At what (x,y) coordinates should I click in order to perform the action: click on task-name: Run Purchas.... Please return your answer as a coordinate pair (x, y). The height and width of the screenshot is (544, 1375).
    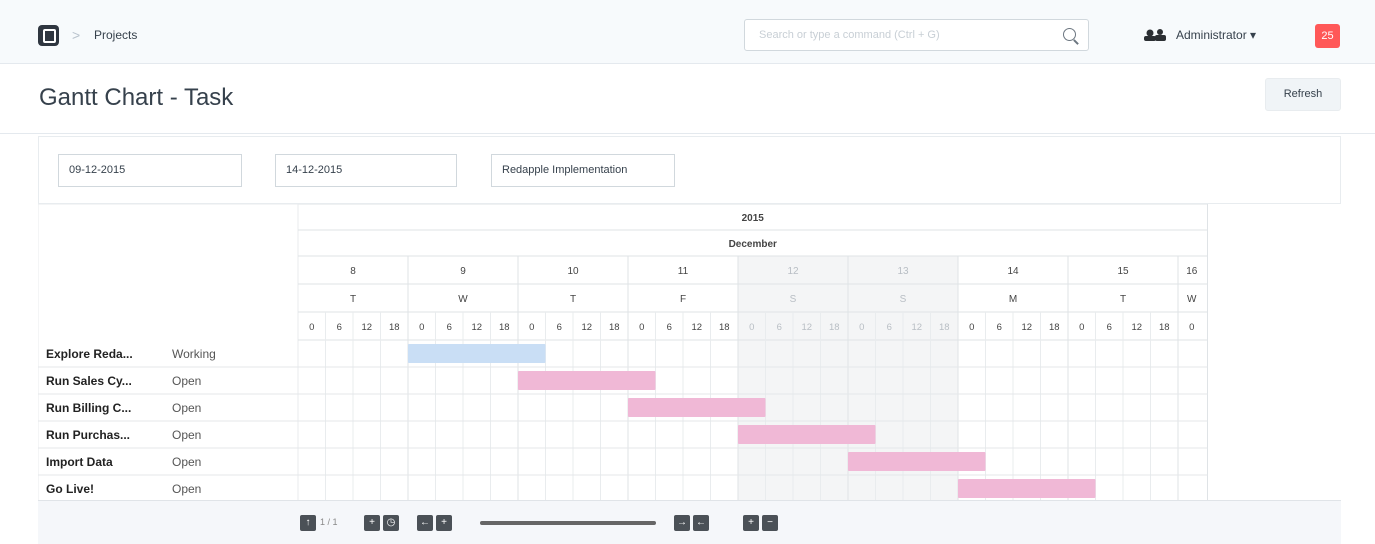
    Looking at the image, I should click on (88, 435).